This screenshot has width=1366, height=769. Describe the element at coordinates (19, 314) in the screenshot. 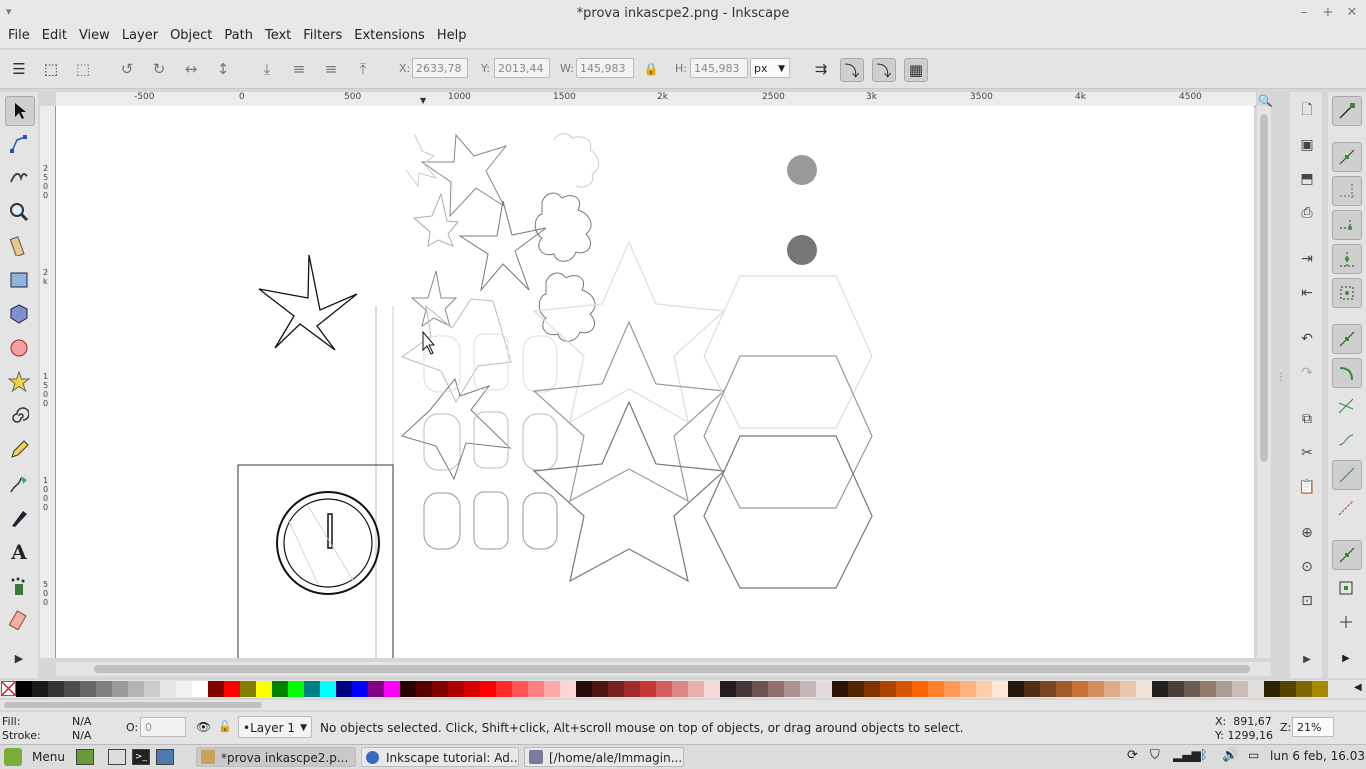

I see `3d-box-tool-icon` at that location.